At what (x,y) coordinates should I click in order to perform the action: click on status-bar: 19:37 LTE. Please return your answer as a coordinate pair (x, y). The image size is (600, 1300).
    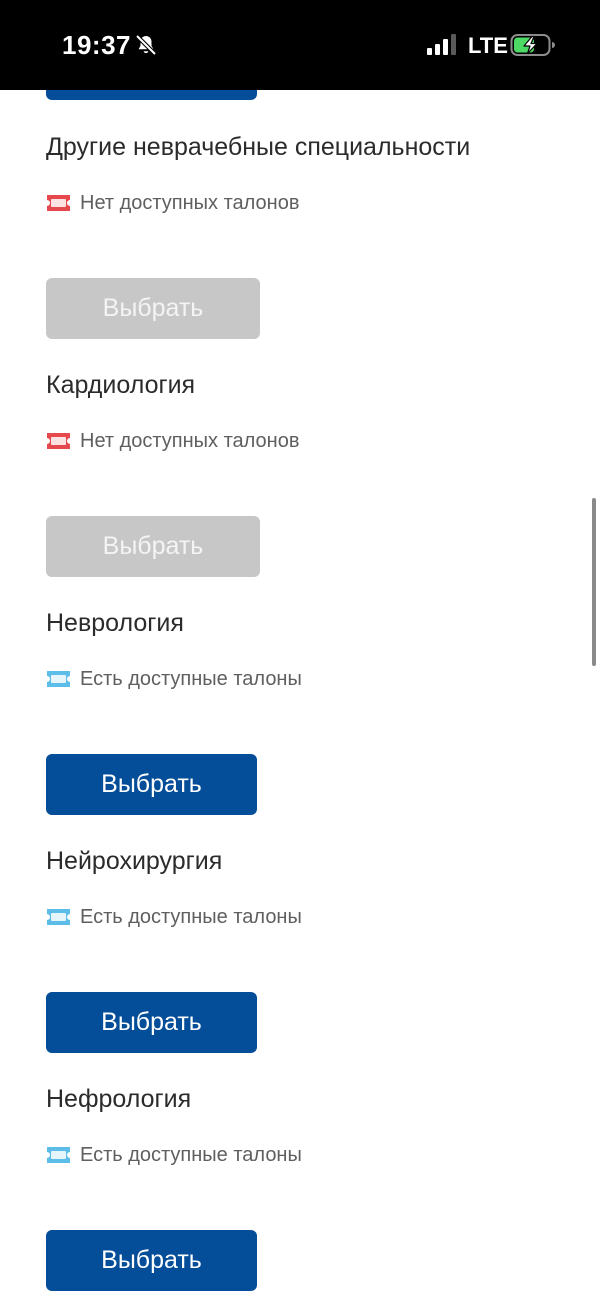
    Looking at the image, I should click on (300, 45).